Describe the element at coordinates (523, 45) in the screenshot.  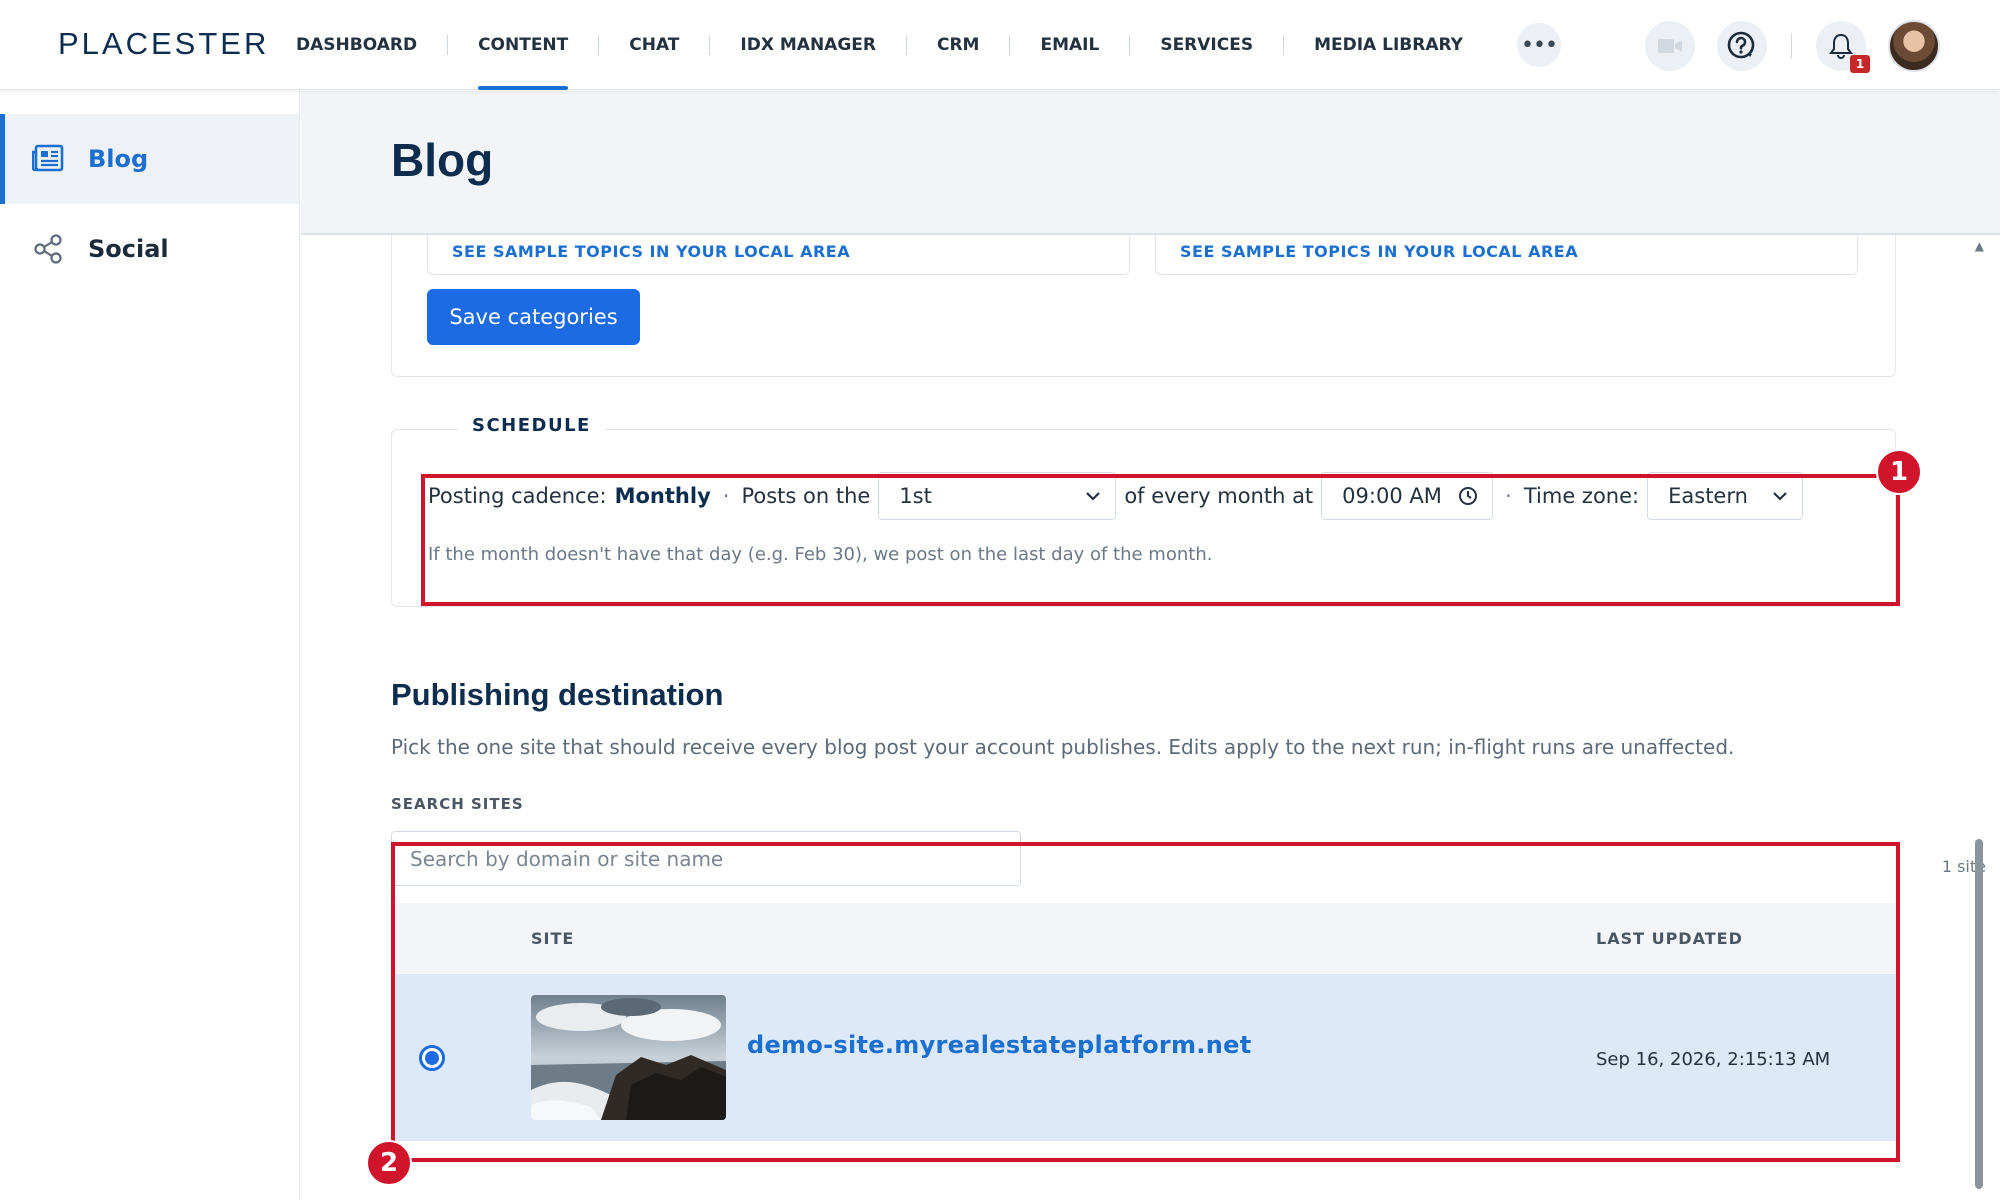
I see `nav-content: CONTENT` at that location.